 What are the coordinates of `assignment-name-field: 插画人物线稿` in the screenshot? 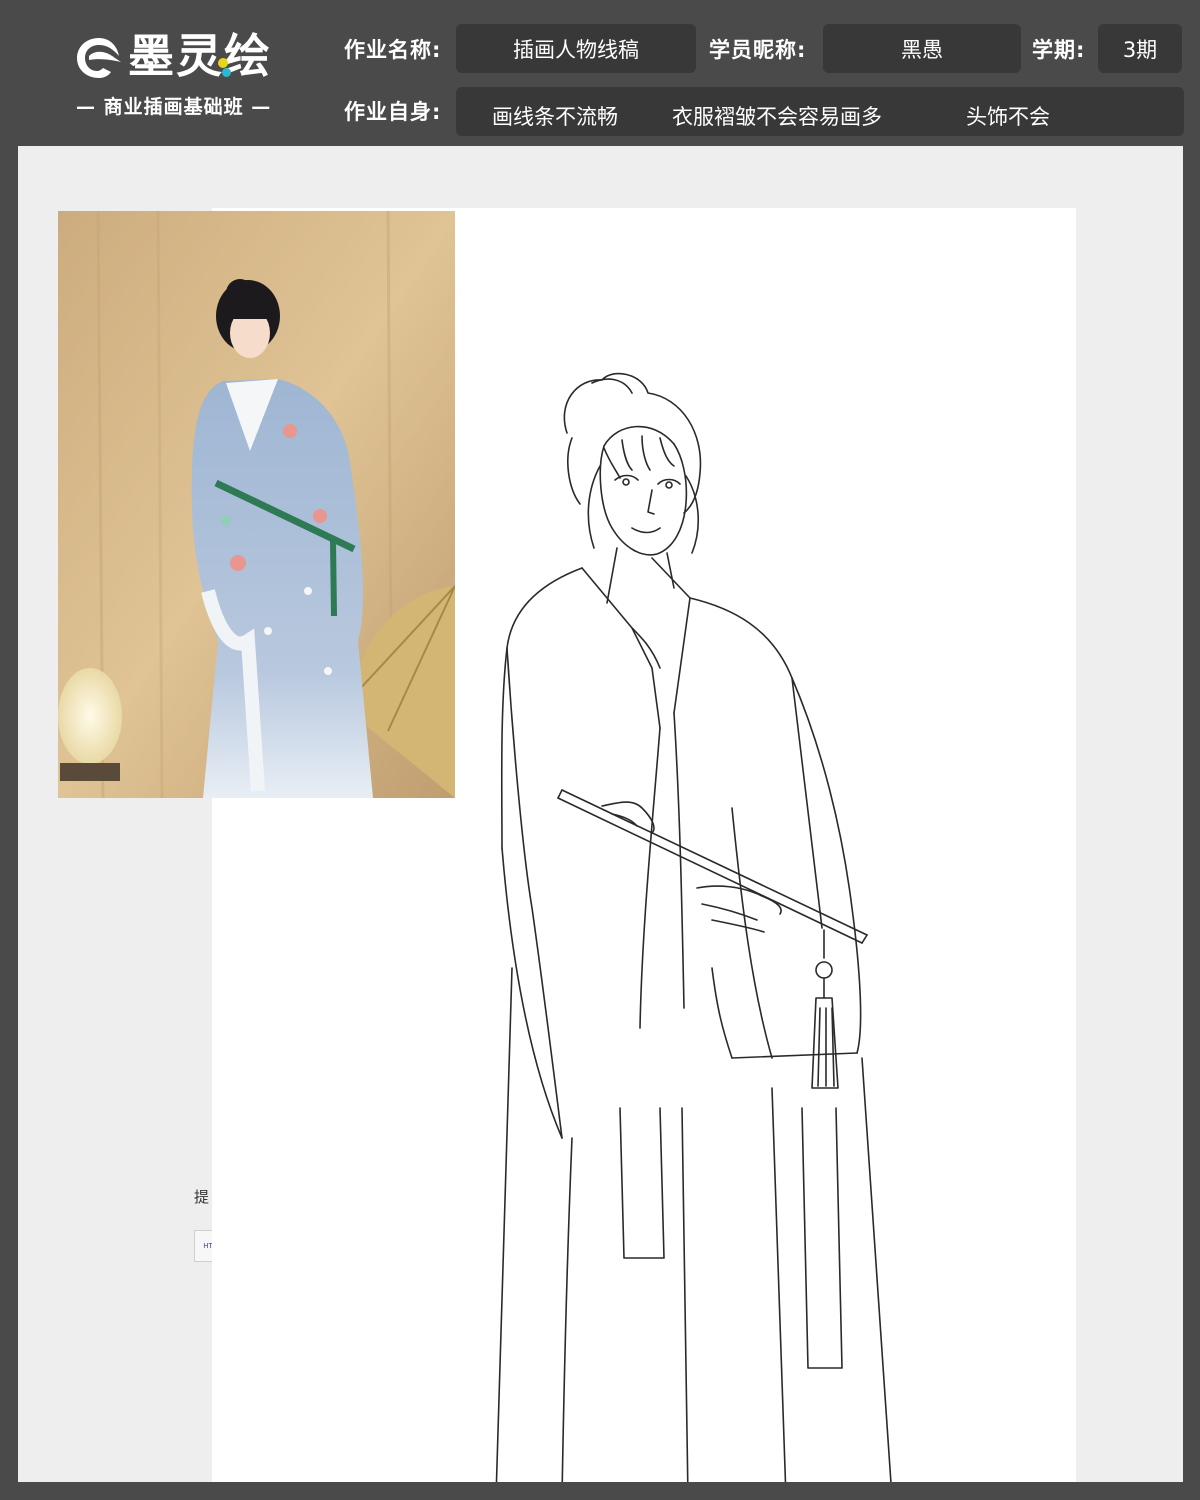 It's located at (576, 48).